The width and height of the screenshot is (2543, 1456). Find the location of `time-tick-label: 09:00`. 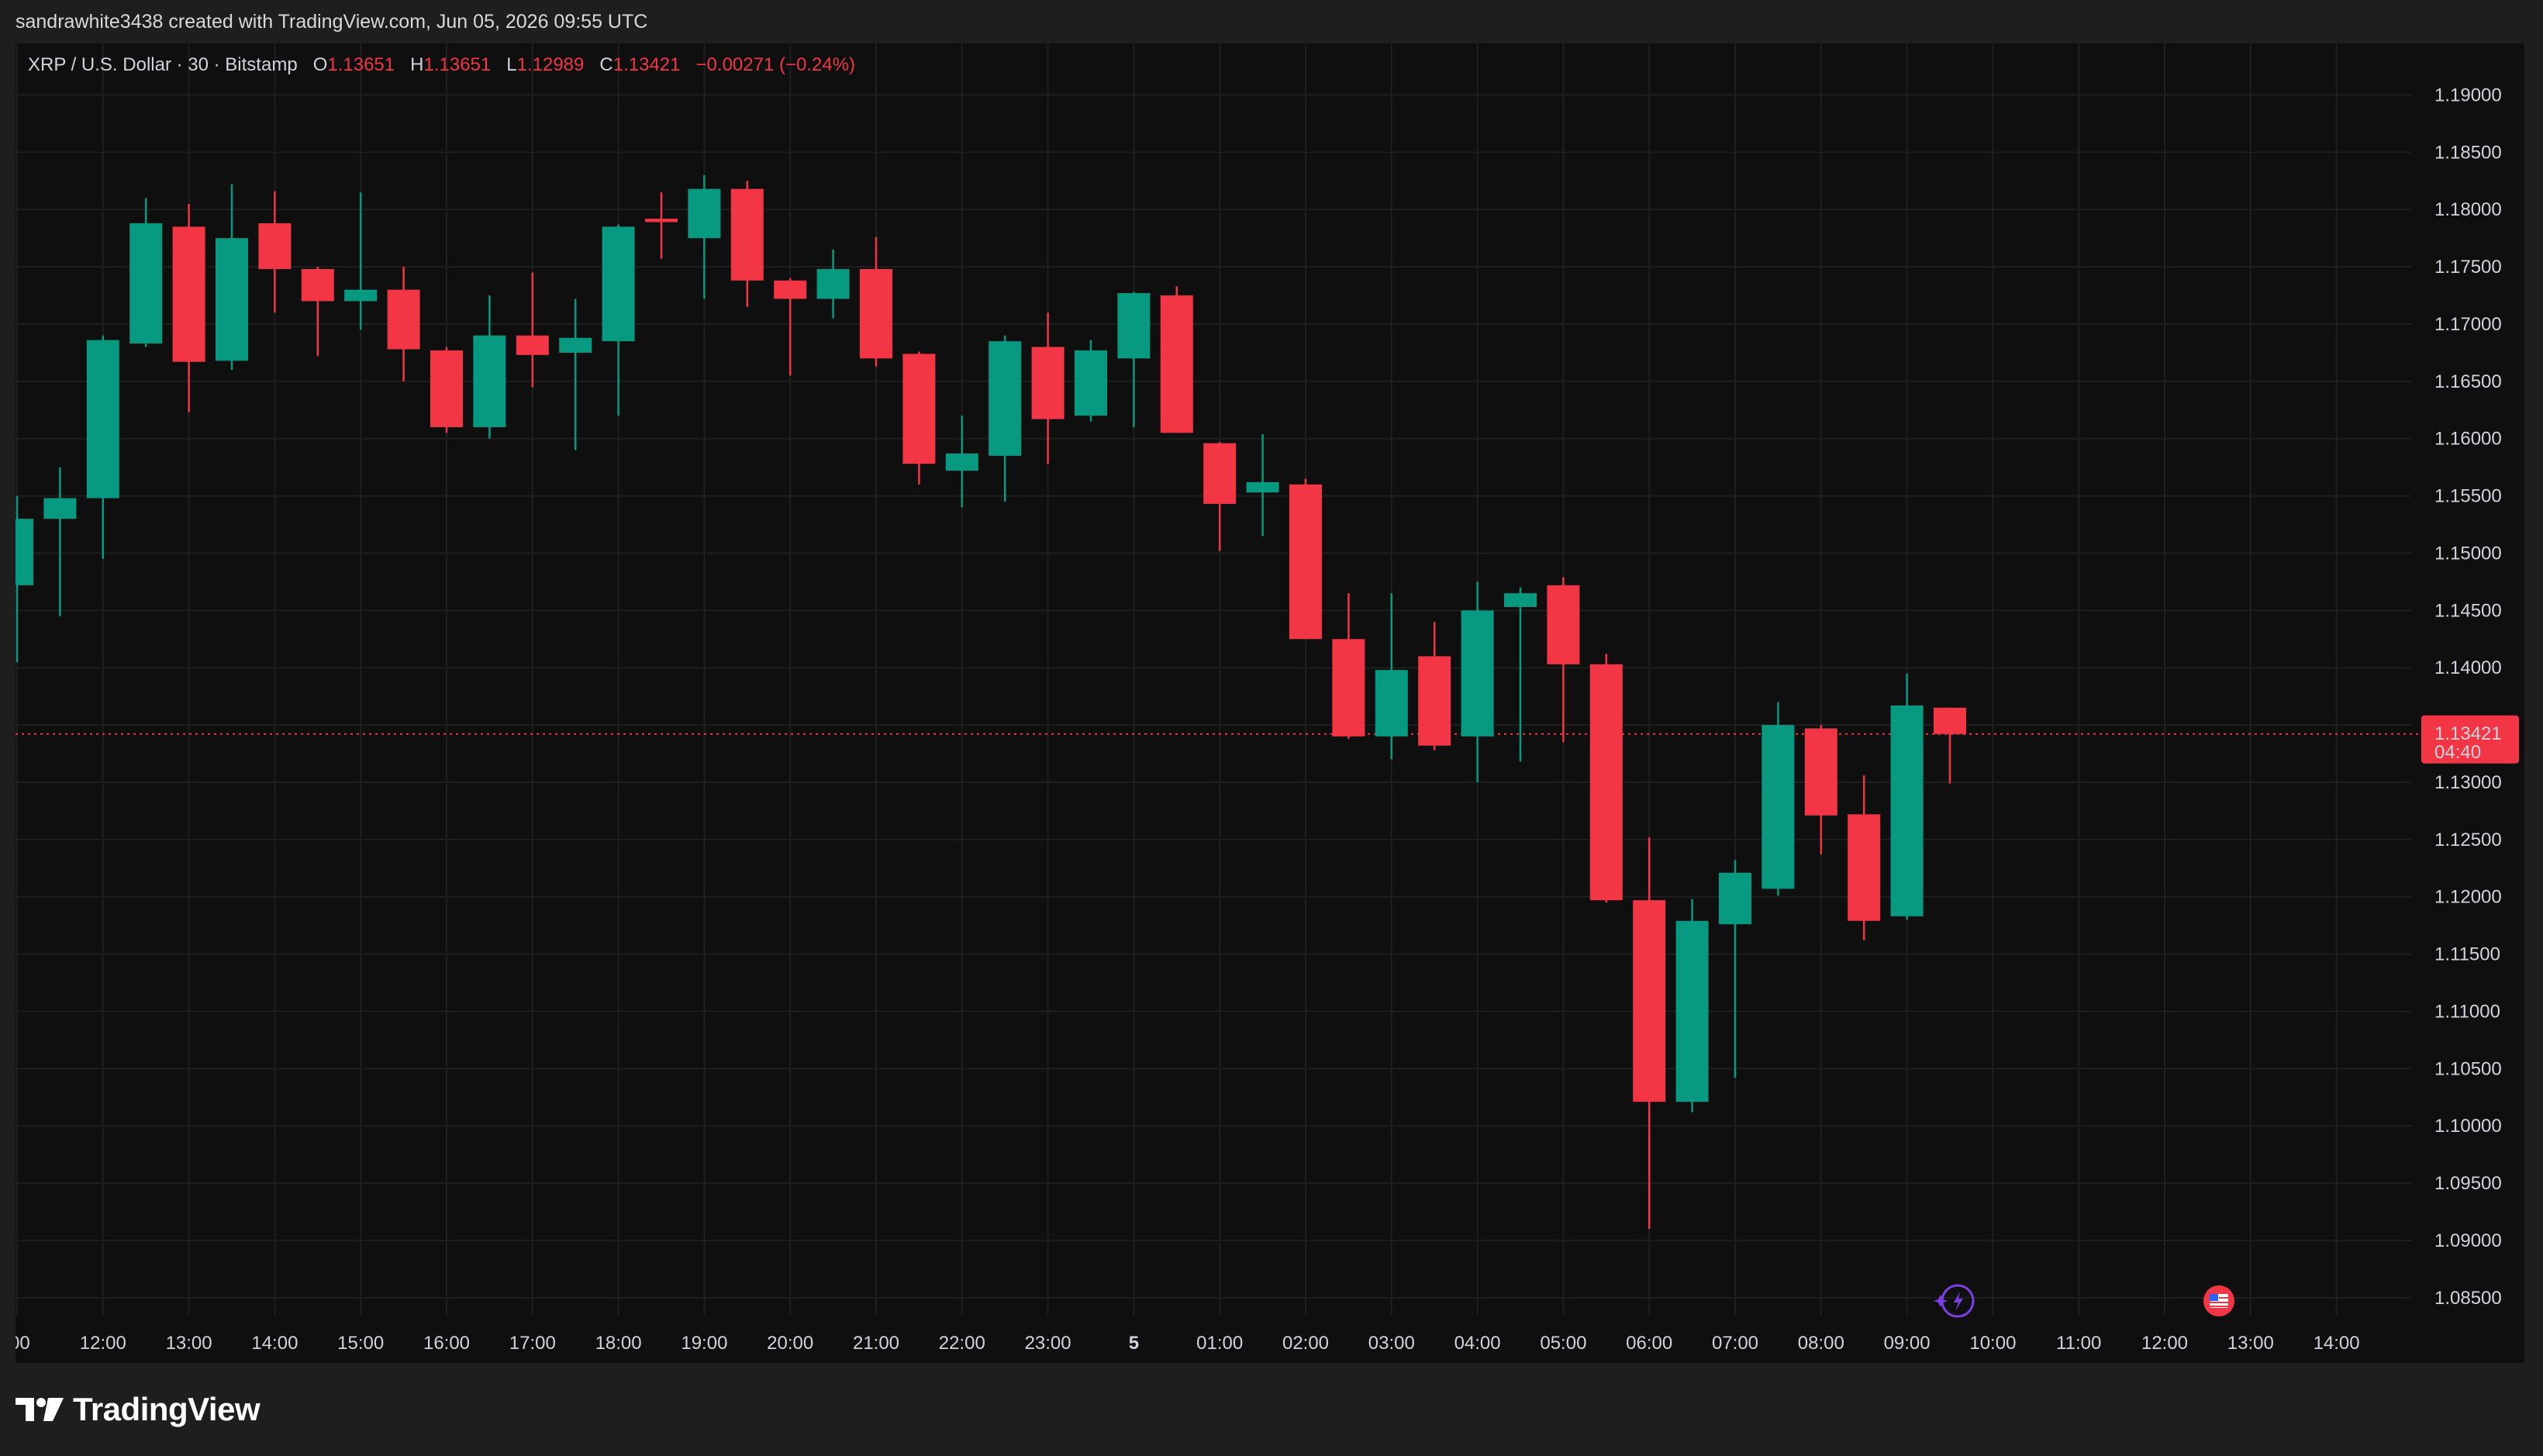

time-tick-label: 09:00 is located at coordinates (1907, 1344).